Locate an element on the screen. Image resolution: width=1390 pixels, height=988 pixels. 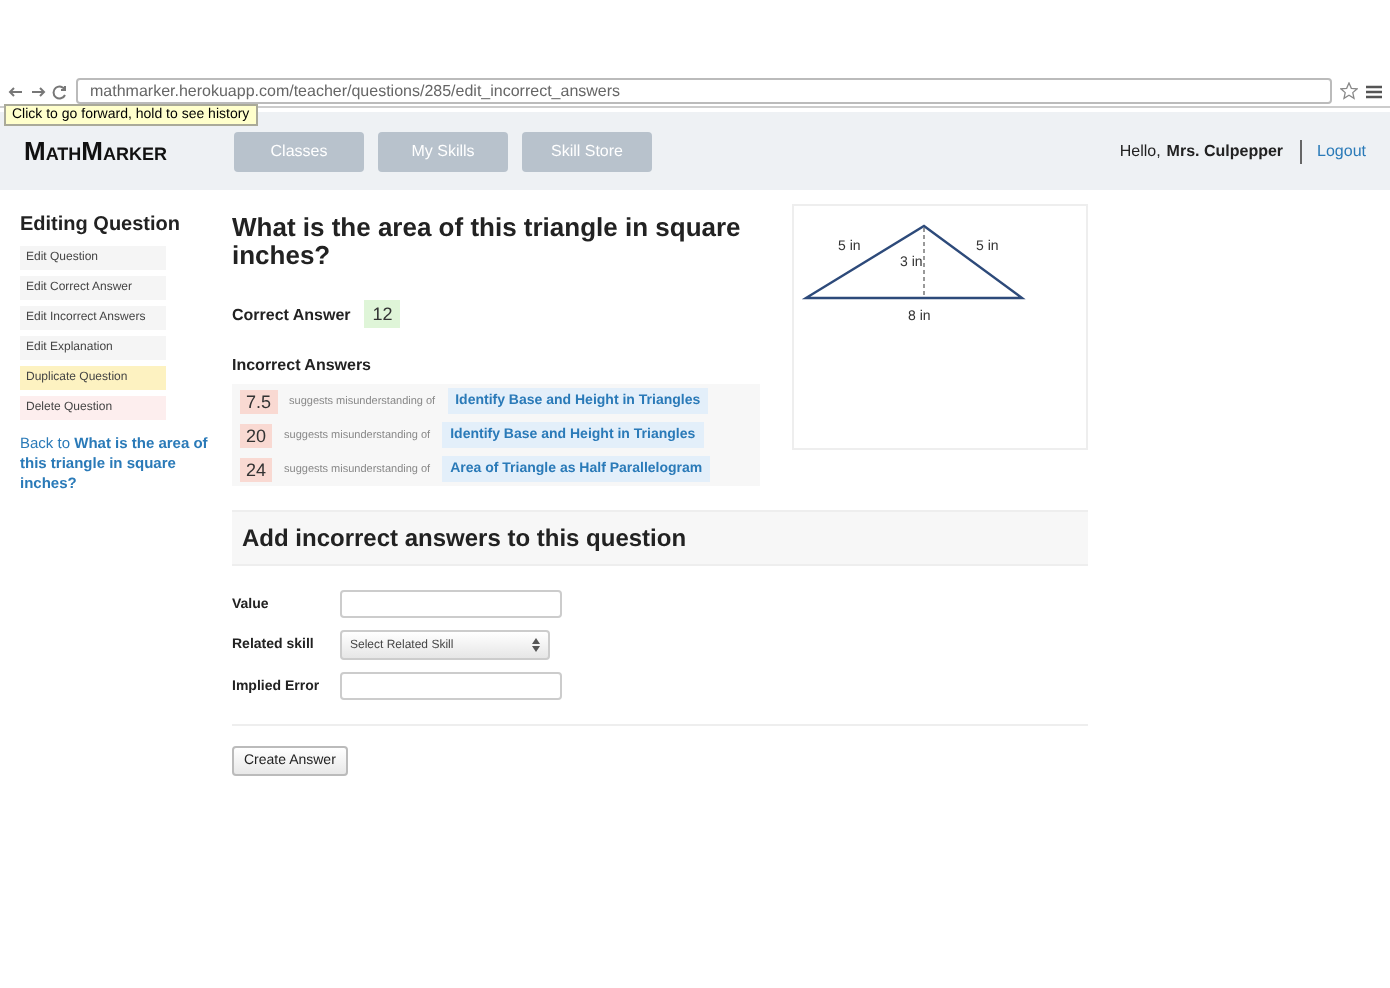
star-icon is located at coordinates (1349, 91).